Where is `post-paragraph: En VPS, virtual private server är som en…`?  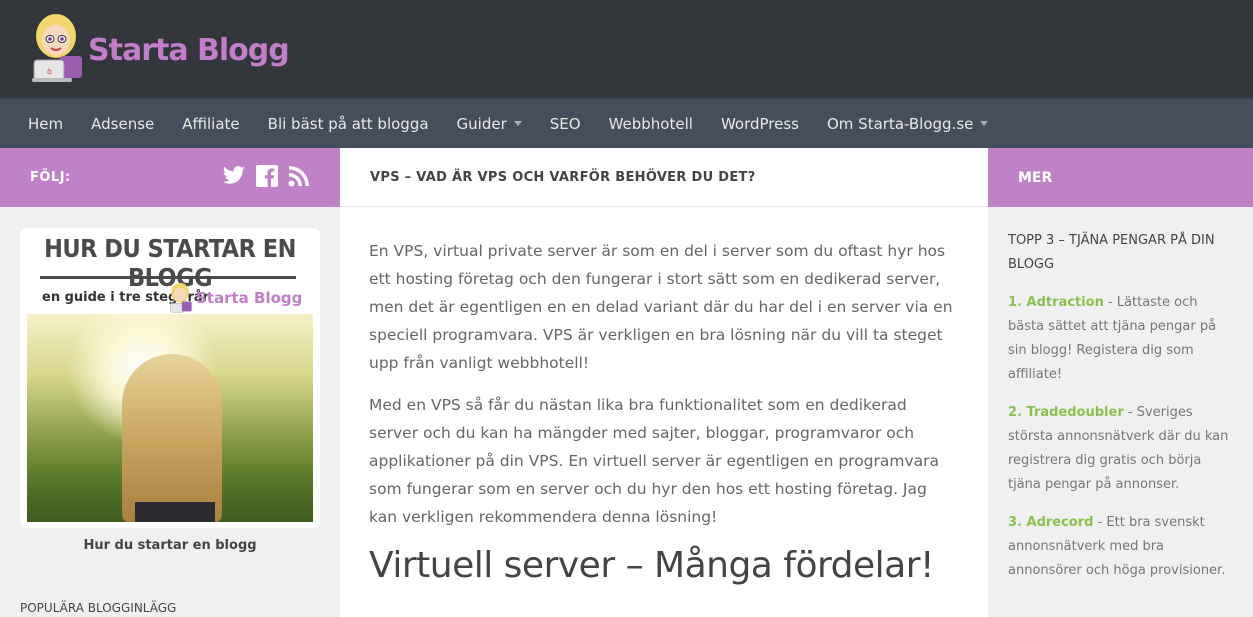 post-paragraph: En VPS, virtual private server är som en… is located at coordinates (661, 307).